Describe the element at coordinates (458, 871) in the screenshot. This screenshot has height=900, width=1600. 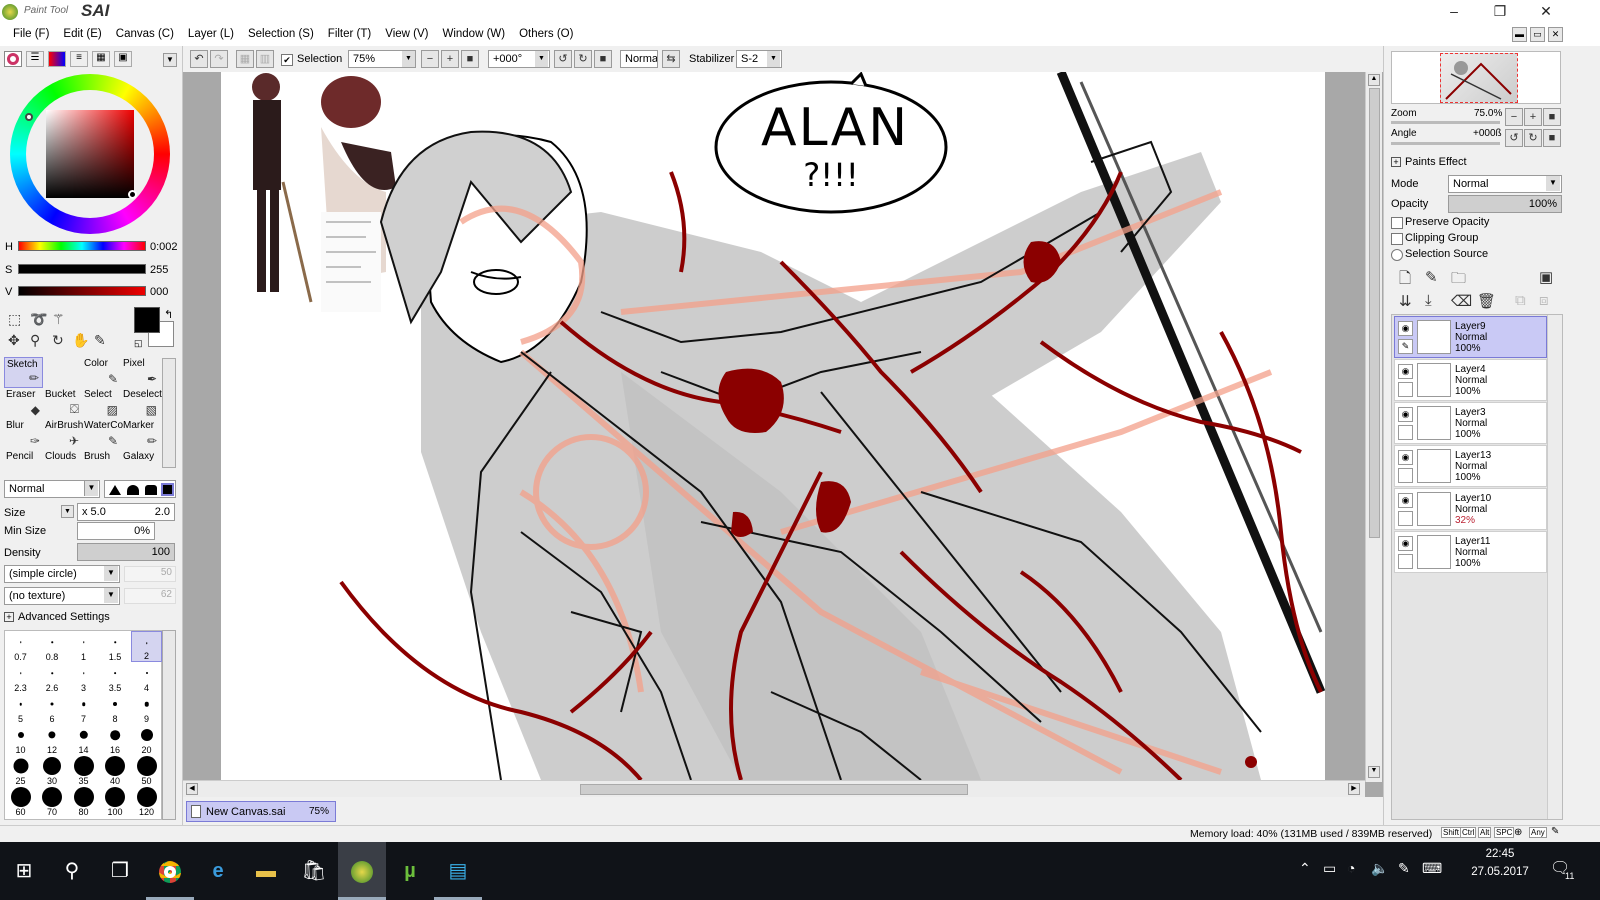
I see `app-icon: ▤` at that location.